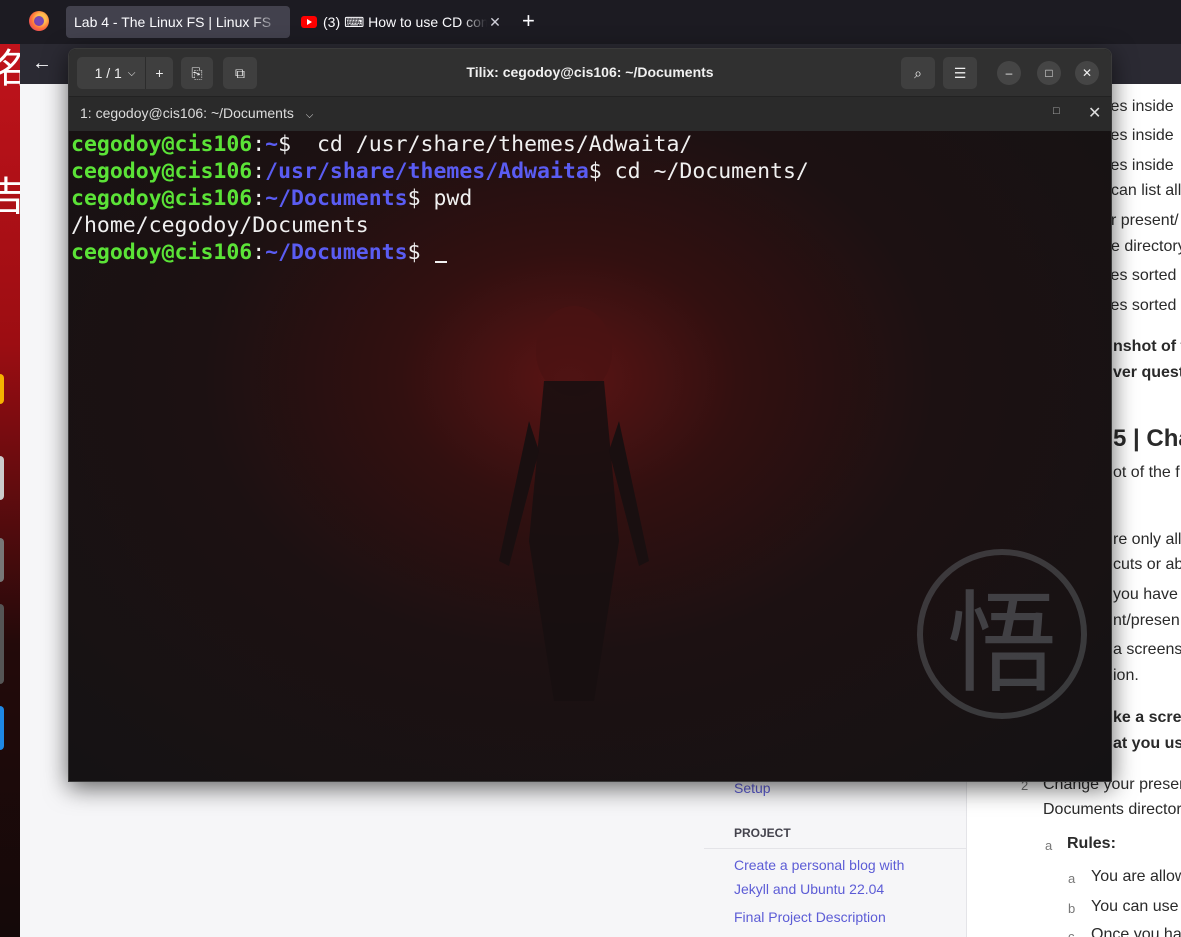  Describe the element at coordinates (220, 225) in the screenshot. I see `command-output: /home/cegodoy/Documents` at that location.